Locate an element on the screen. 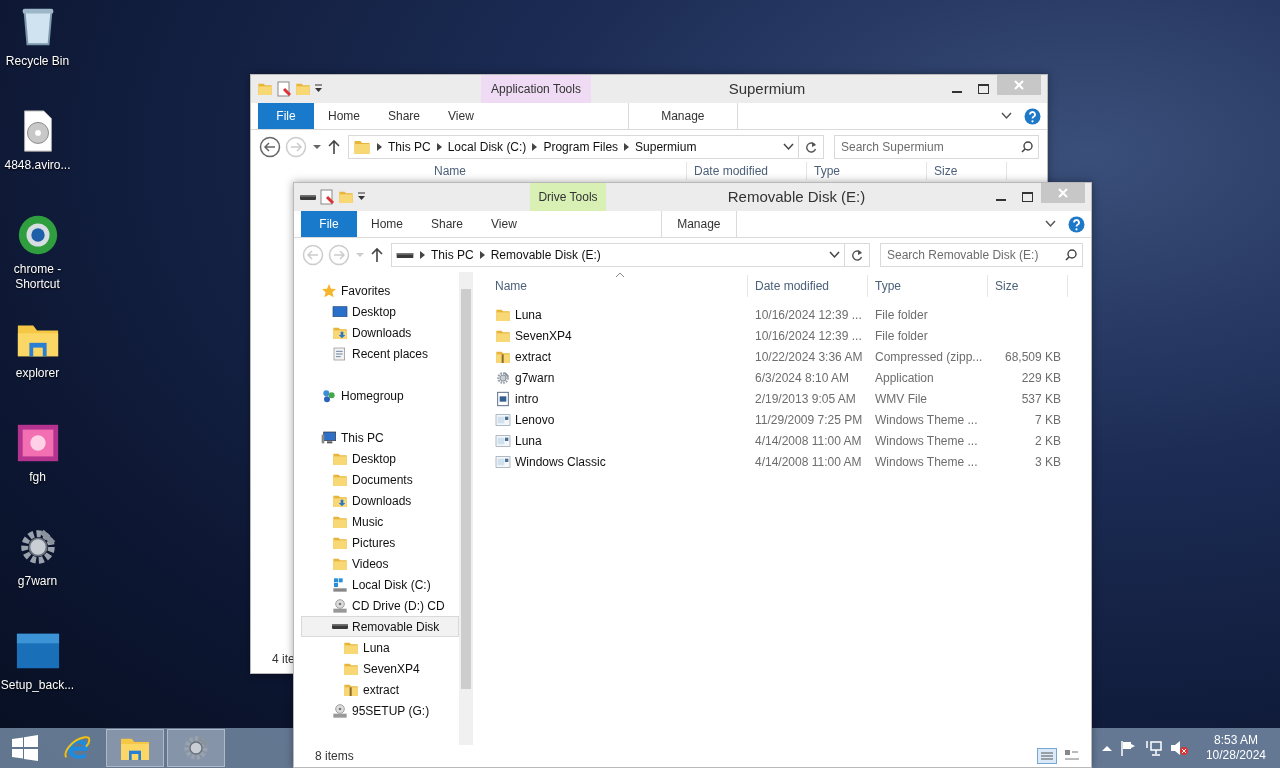  flag-icon is located at coordinates (1127, 748).